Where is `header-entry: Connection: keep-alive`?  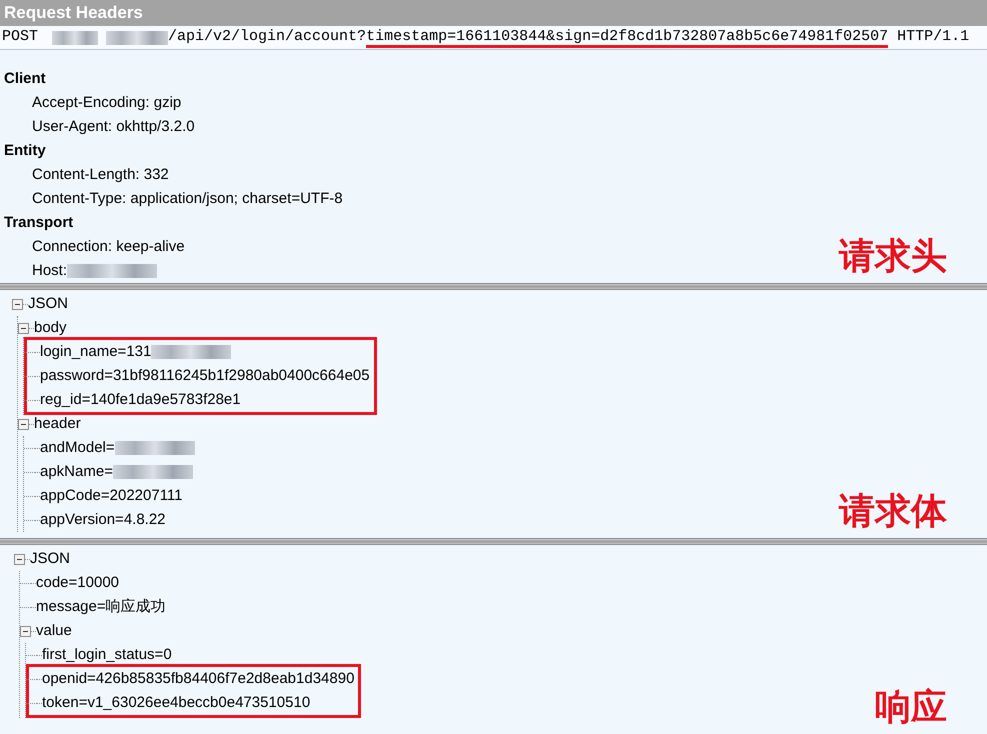
header-entry: Connection: keep-alive is located at coordinates (108, 246).